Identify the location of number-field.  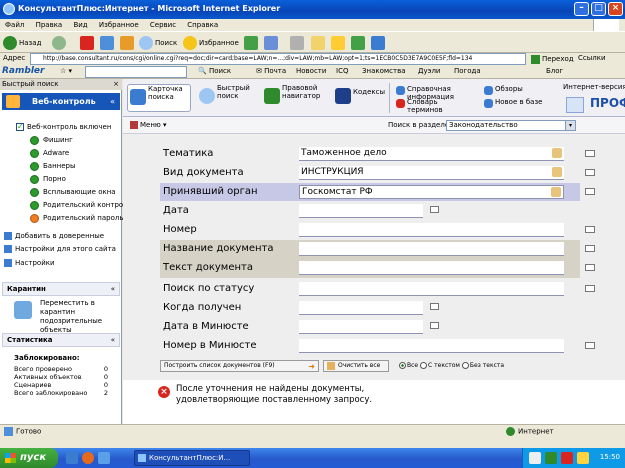
(431, 230).